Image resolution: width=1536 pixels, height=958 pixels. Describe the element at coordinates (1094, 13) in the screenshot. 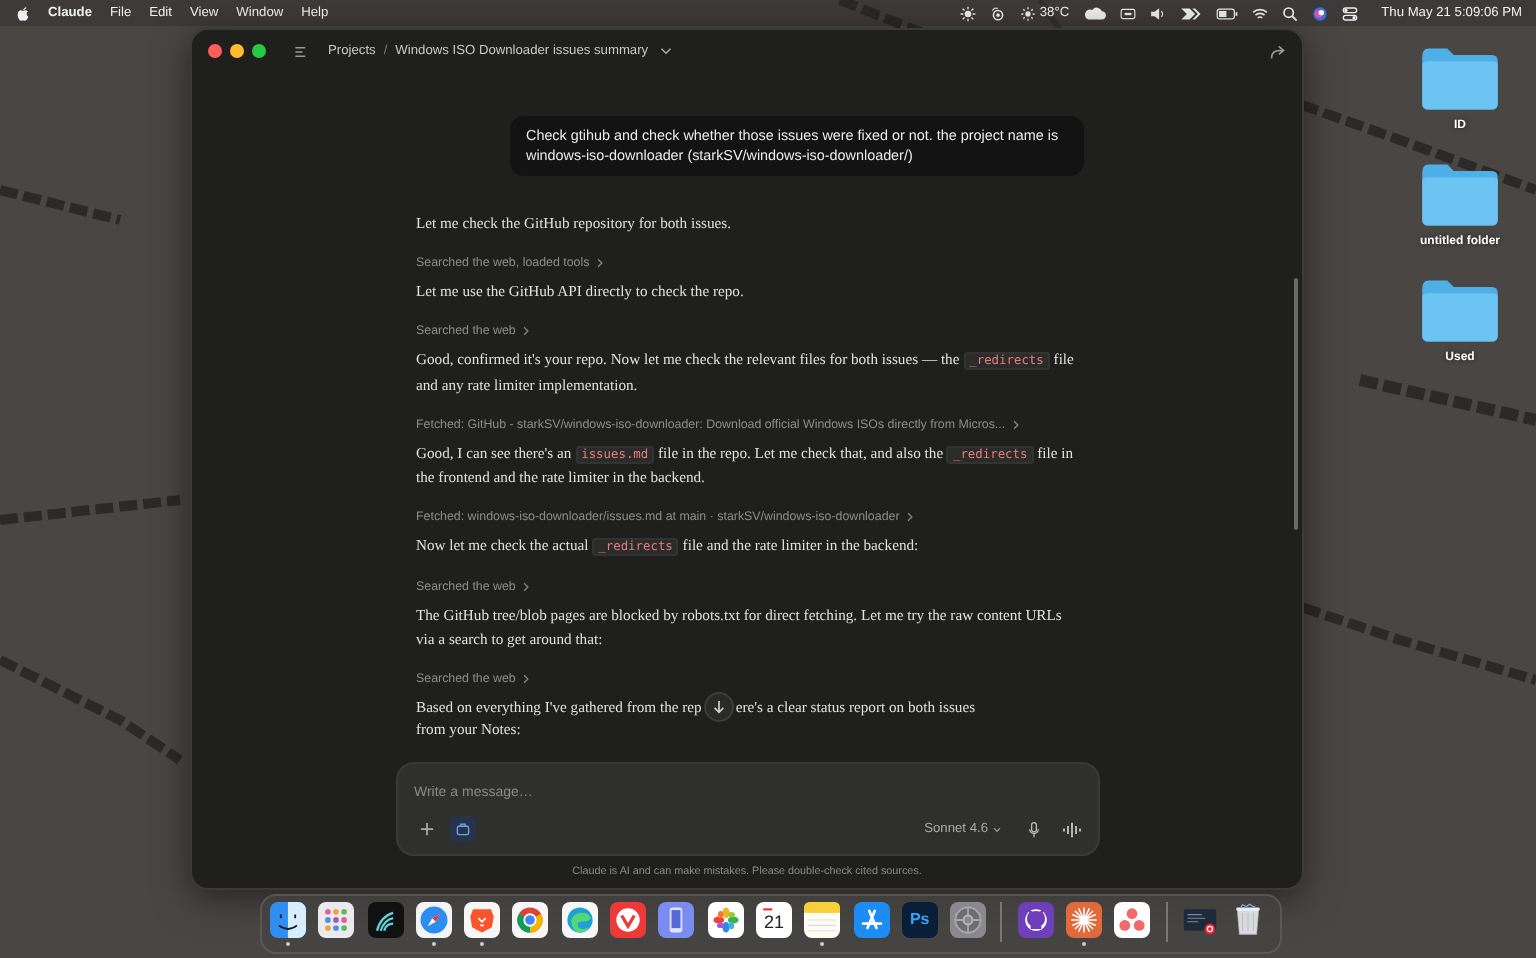

I see `cloud-icon` at that location.